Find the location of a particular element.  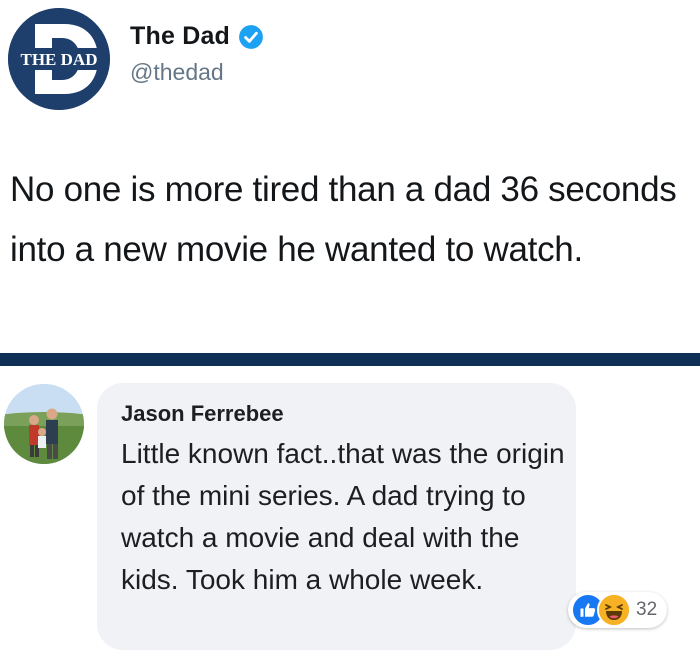

user-handle: @thedad is located at coordinates (197, 72).